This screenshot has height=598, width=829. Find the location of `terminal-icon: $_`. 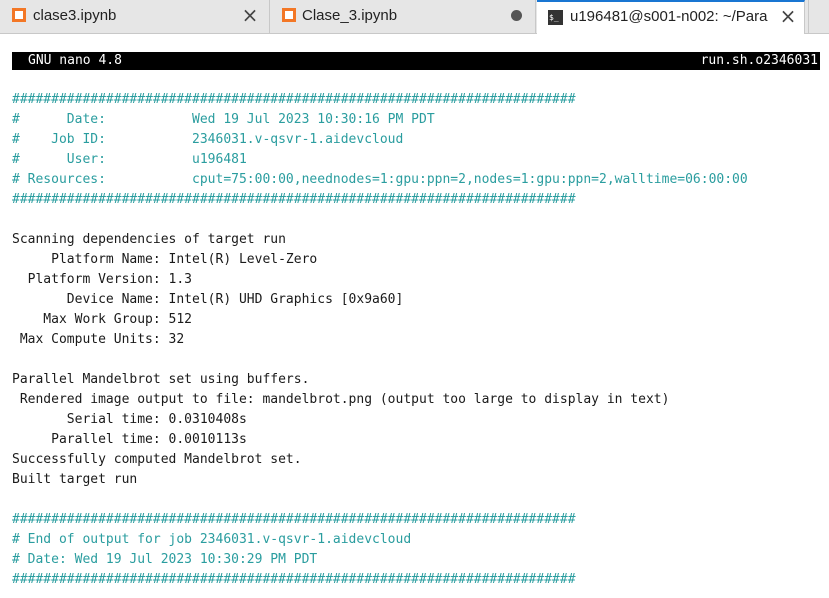

terminal-icon: $_ is located at coordinates (555, 17).